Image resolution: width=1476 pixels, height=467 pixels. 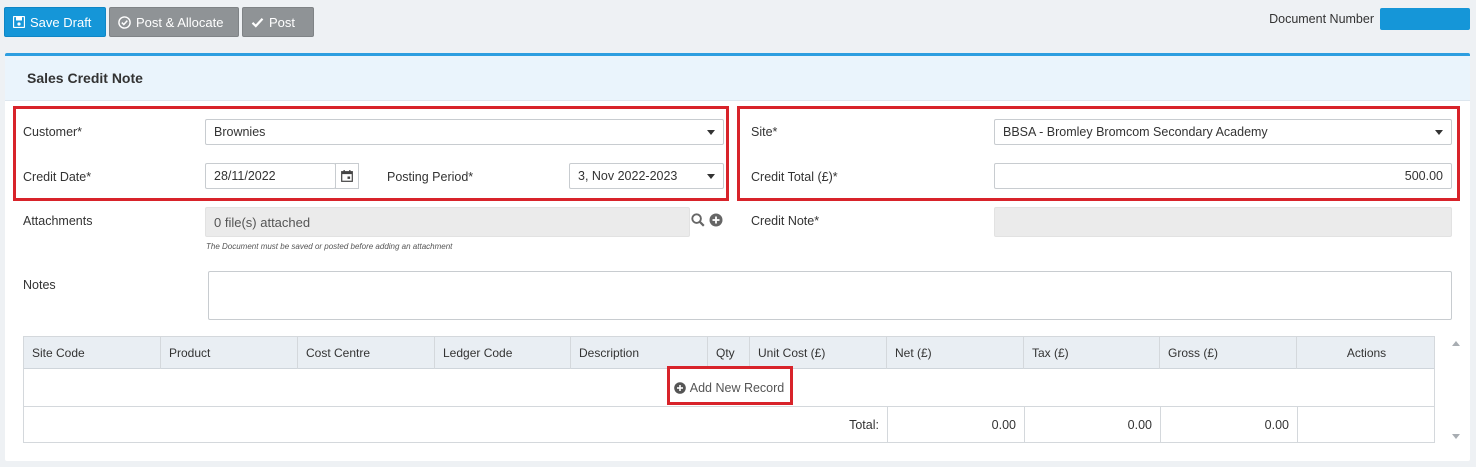 I want to click on floppy-icon, so click(x=19, y=22).